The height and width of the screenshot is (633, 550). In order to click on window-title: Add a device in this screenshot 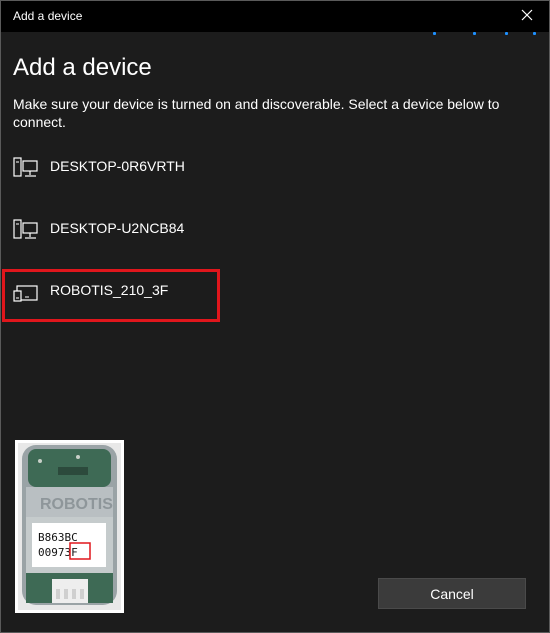, I will do `click(48, 16)`.